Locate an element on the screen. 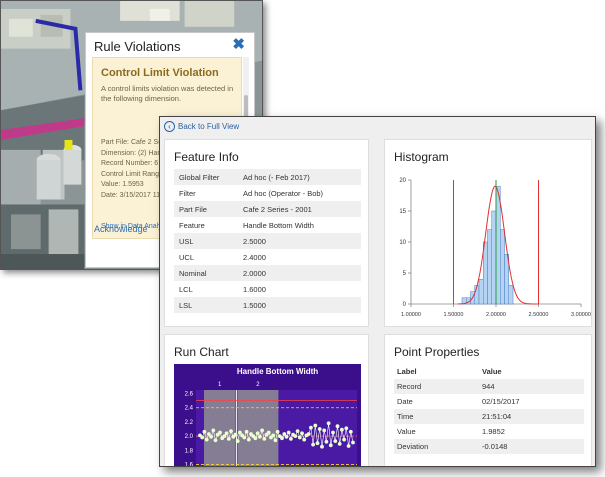 The image size is (605, 477). table-row: LCL 1.6000 is located at coordinates (267, 289).